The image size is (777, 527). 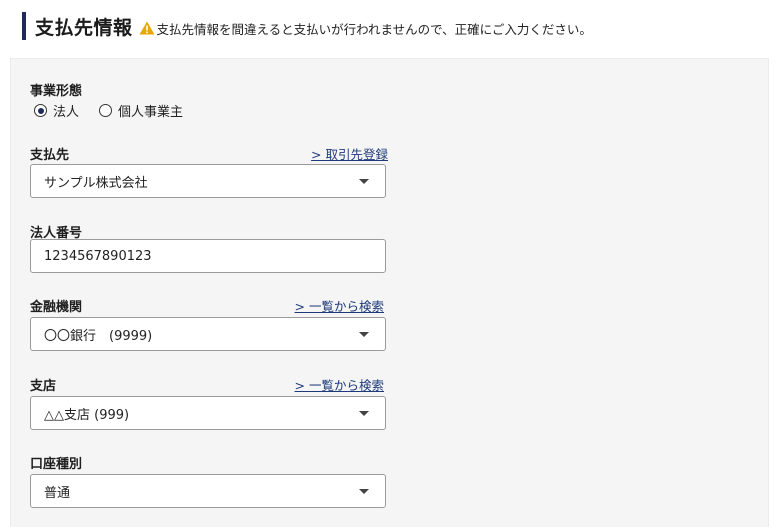 What do you see at coordinates (208, 256) in the screenshot?
I see `corporate-number-input: 1234567890123` at bounding box center [208, 256].